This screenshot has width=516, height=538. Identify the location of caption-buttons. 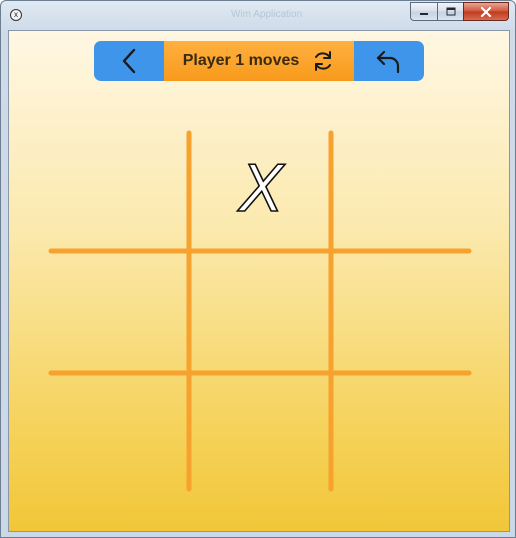
(459, 11).